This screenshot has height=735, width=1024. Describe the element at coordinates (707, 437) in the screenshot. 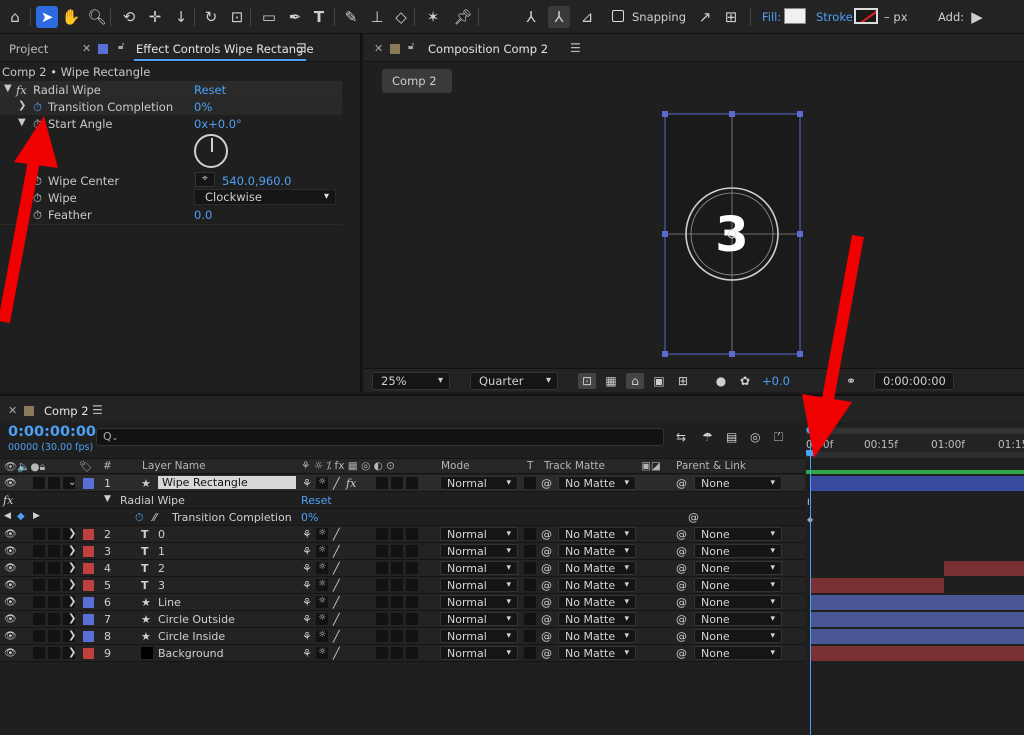

I see `shy-layers-icon: ☂` at that location.